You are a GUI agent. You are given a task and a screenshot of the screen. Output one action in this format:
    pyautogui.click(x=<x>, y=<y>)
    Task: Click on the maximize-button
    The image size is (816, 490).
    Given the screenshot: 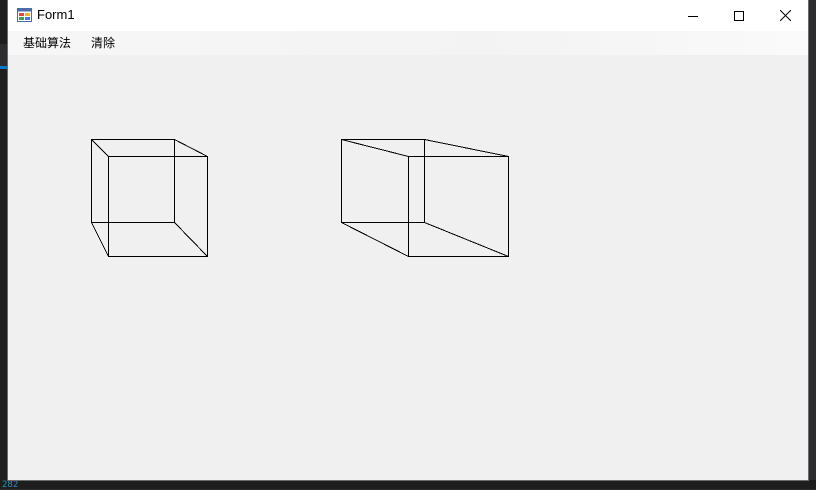 What is the action you would take?
    pyautogui.click(x=739, y=15)
    